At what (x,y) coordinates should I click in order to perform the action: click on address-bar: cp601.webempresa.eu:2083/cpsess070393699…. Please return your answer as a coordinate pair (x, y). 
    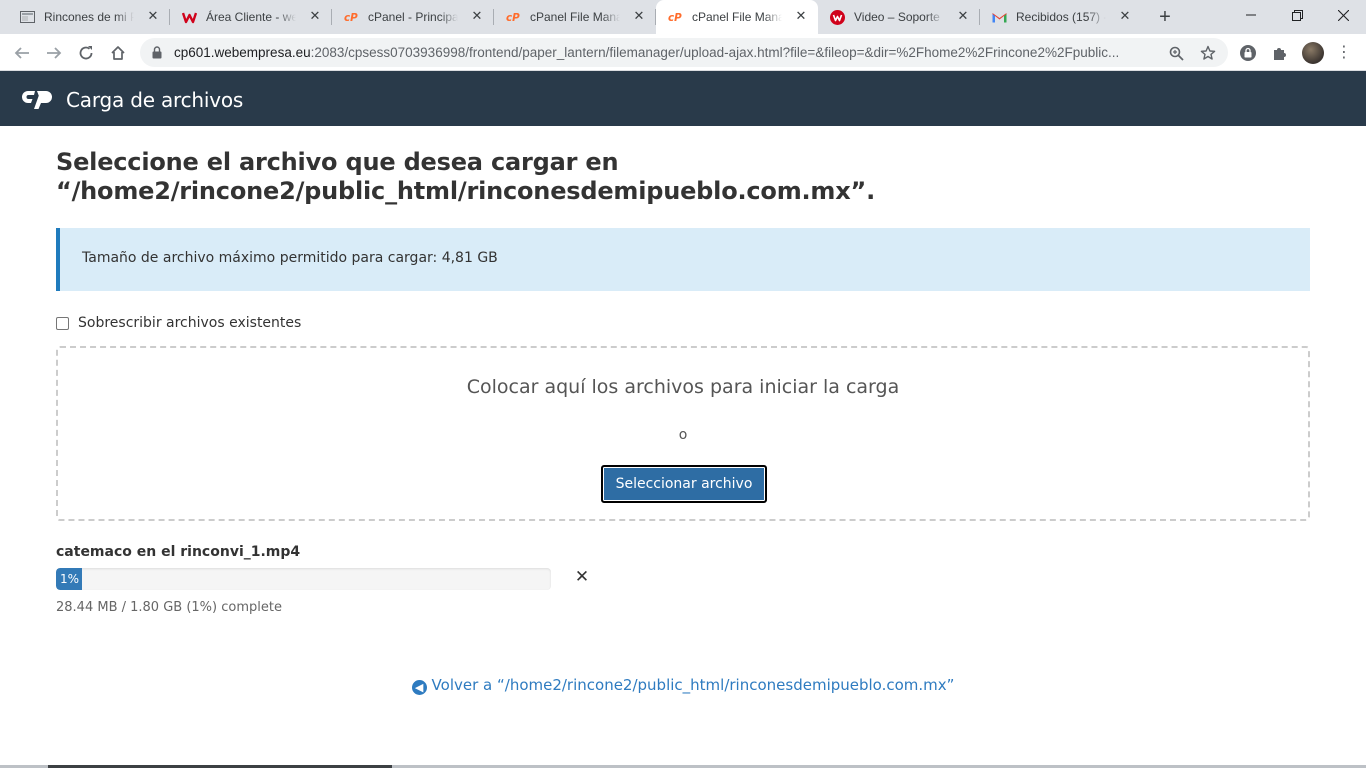
    Looking at the image, I should click on (684, 52).